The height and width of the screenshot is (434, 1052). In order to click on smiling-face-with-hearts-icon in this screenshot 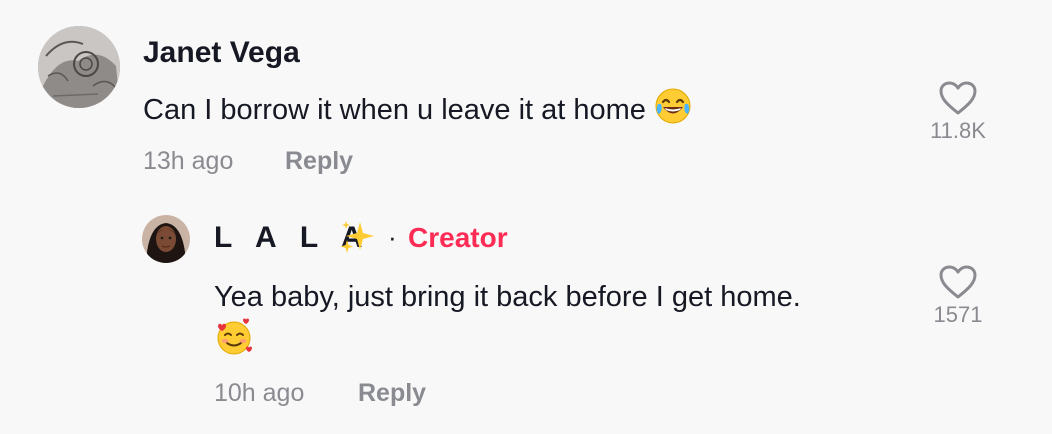, I will do `click(234, 342)`.